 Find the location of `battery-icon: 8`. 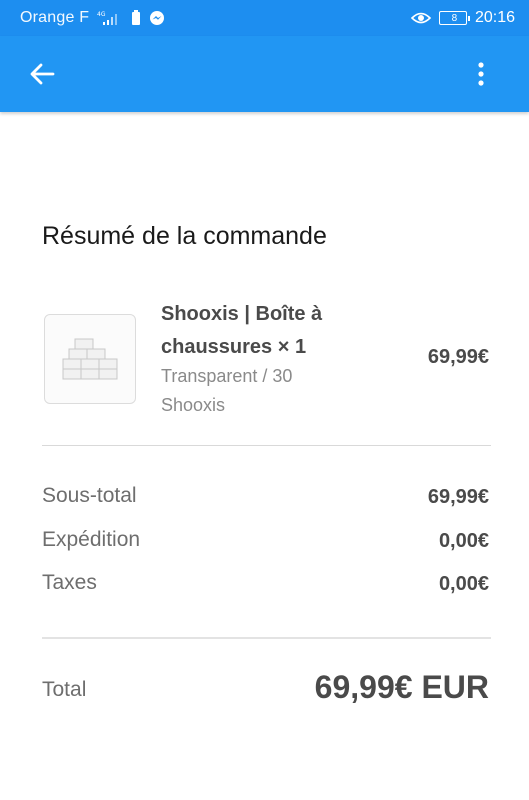

battery-icon: 8 is located at coordinates (454, 18).